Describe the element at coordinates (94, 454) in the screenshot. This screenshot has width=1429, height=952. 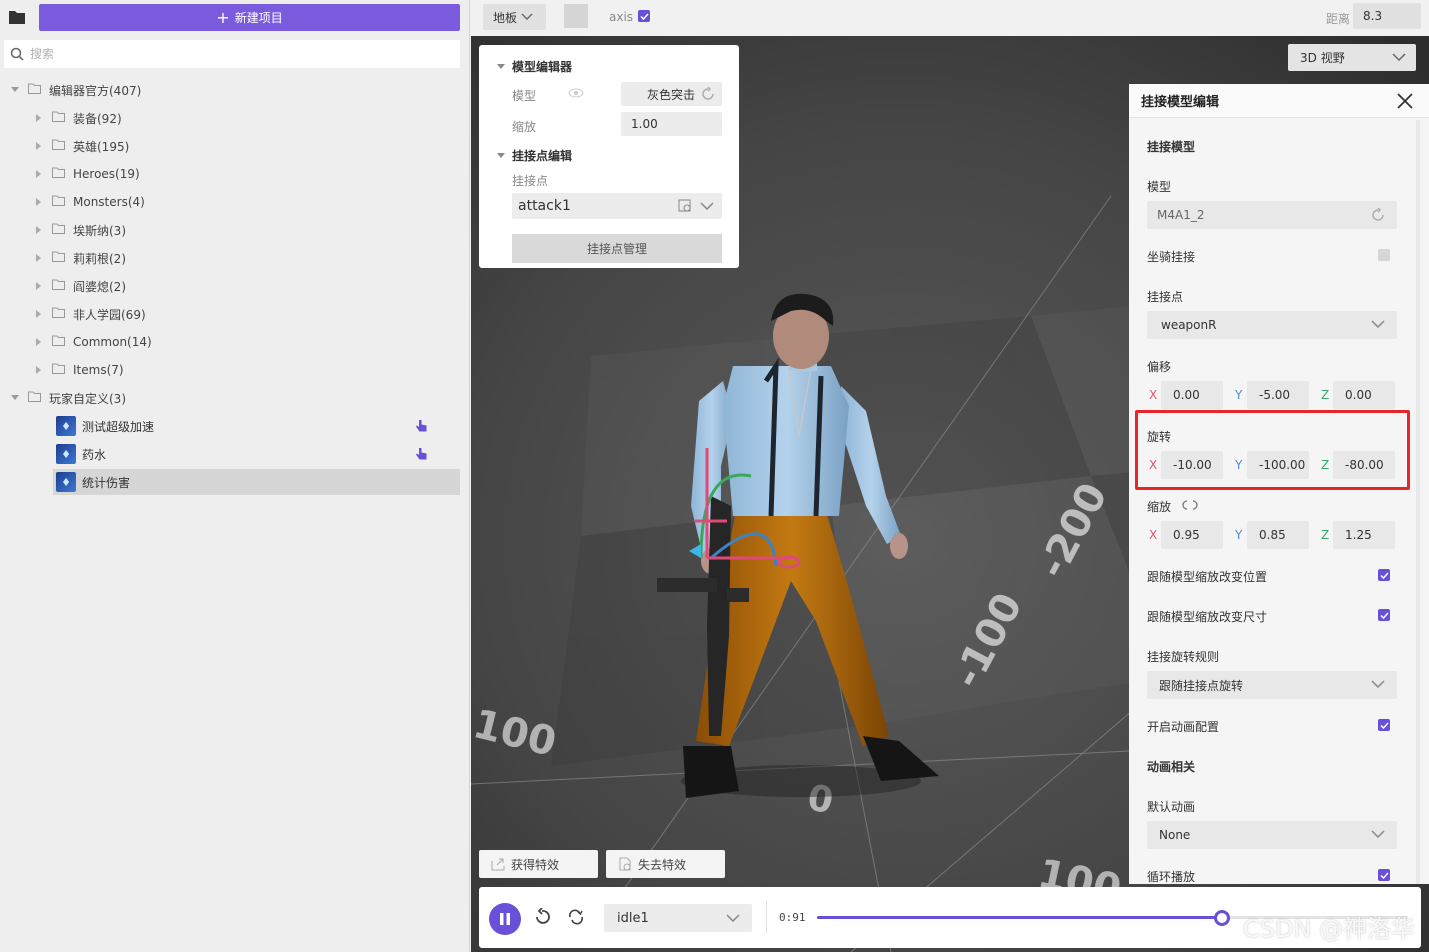
I see `list-item-label: 药水` at that location.